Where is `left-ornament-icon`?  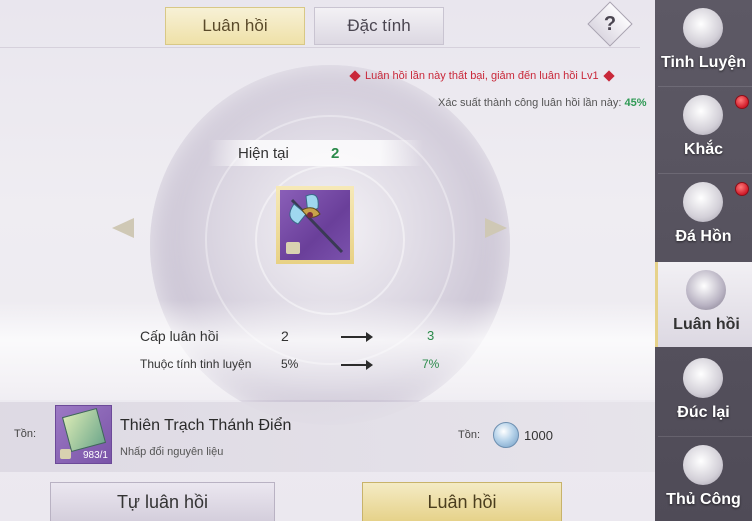 left-ornament-icon is located at coordinates (123, 228).